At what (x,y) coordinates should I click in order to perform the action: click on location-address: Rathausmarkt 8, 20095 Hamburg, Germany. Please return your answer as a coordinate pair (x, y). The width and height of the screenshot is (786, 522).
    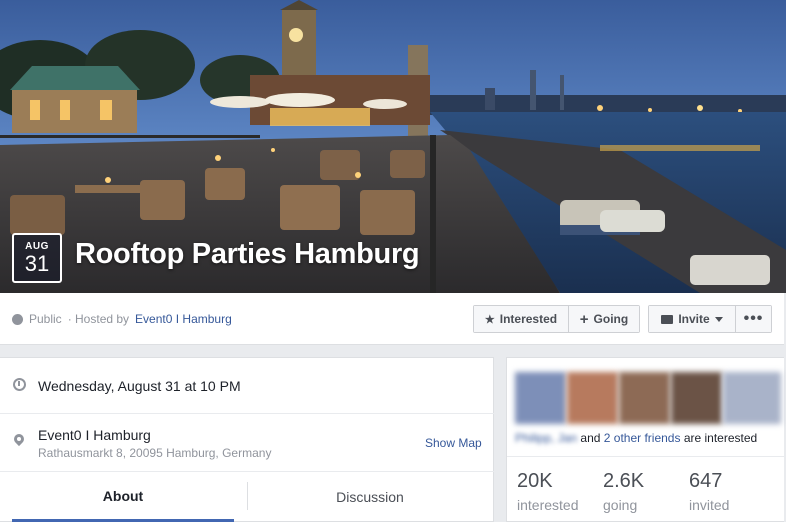
    Looking at the image, I should click on (155, 453).